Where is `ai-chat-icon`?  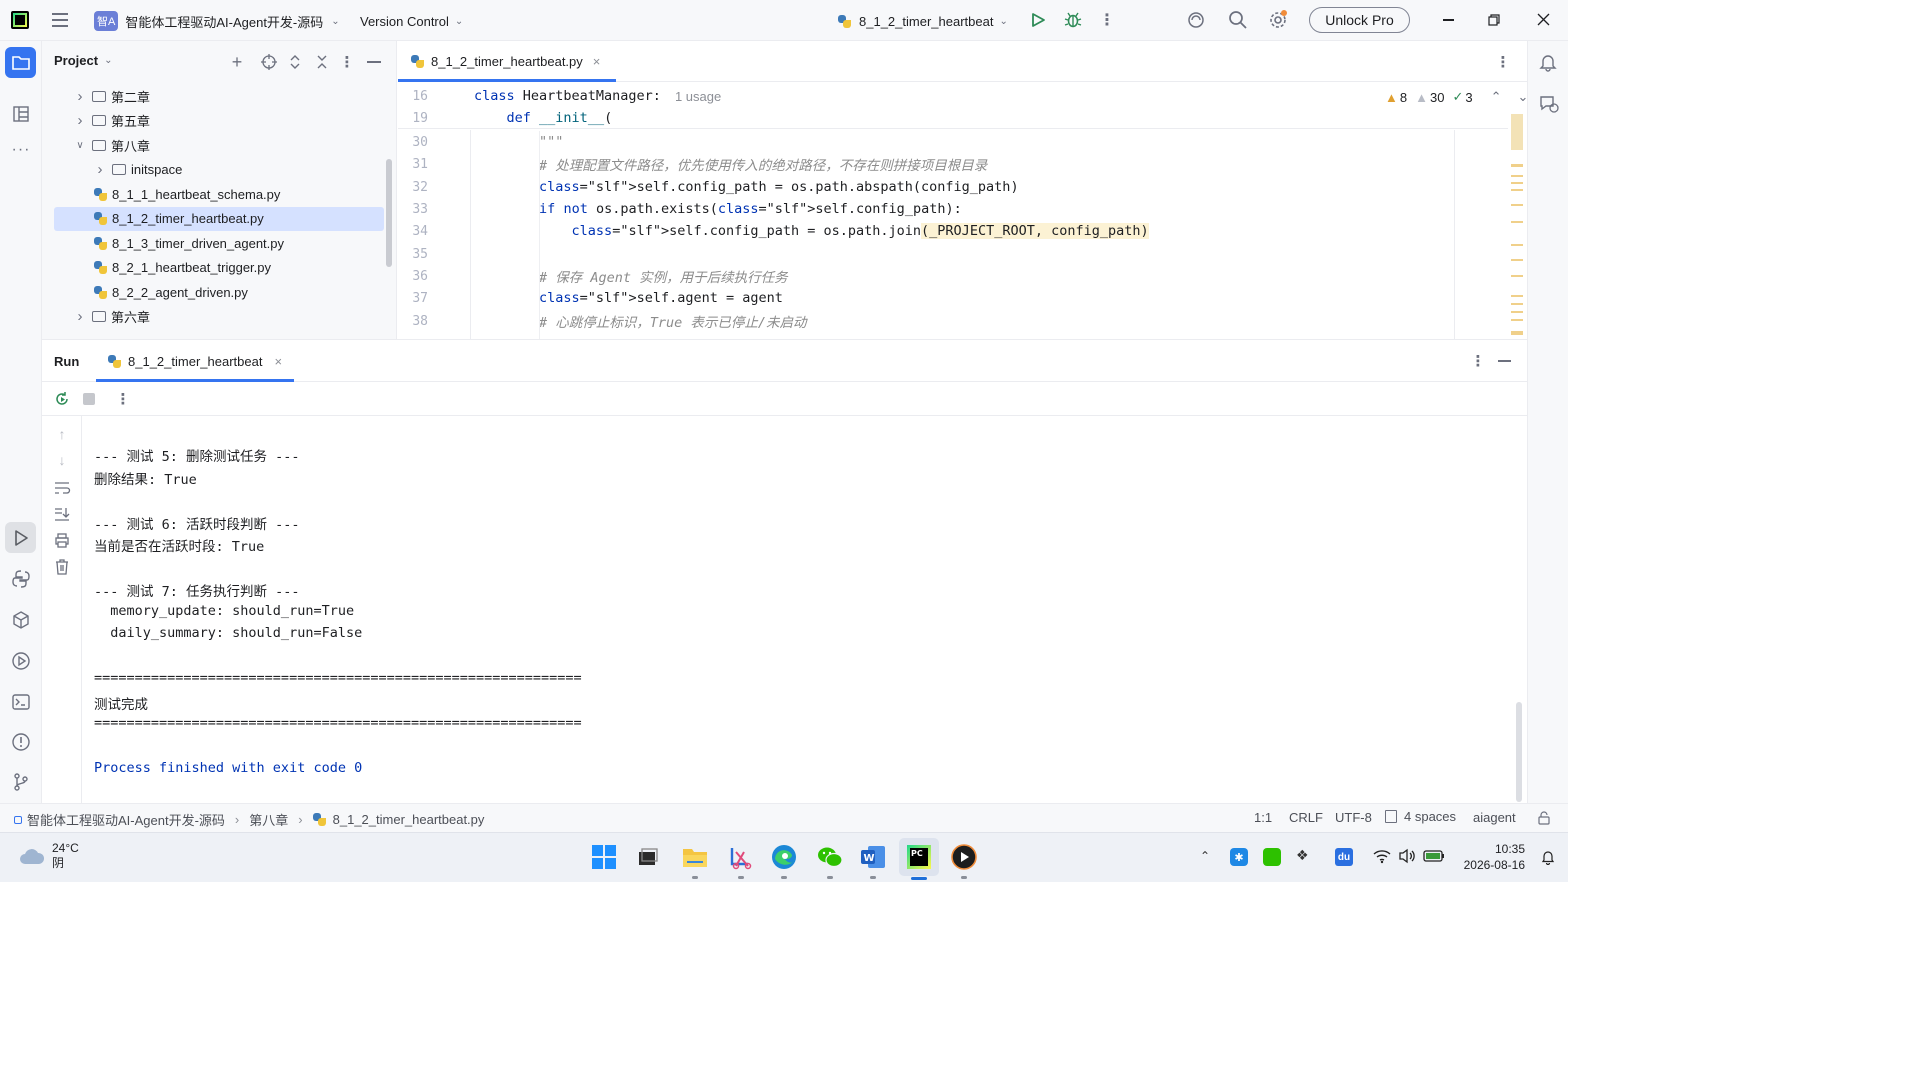 ai-chat-icon is located at coordinates (1549, 104).